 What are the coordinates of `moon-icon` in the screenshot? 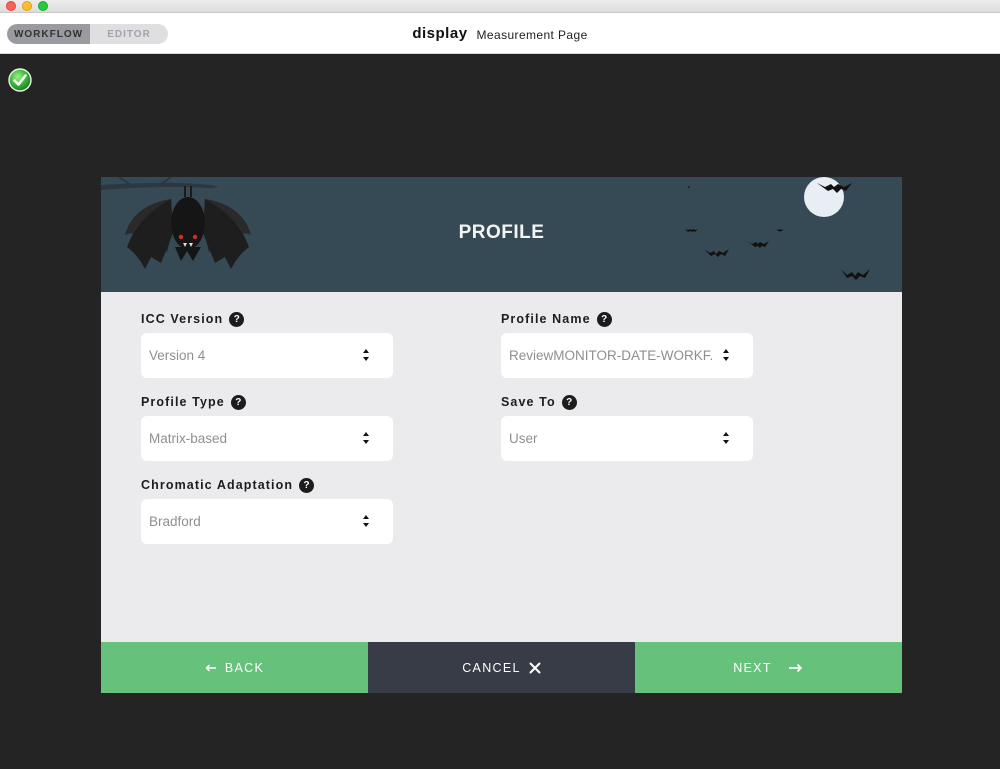 It's located at (824, 197).